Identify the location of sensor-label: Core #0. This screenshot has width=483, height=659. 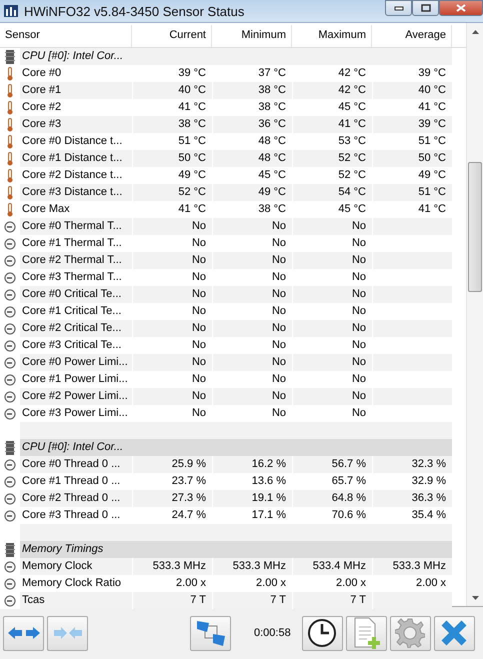
(76, 73).